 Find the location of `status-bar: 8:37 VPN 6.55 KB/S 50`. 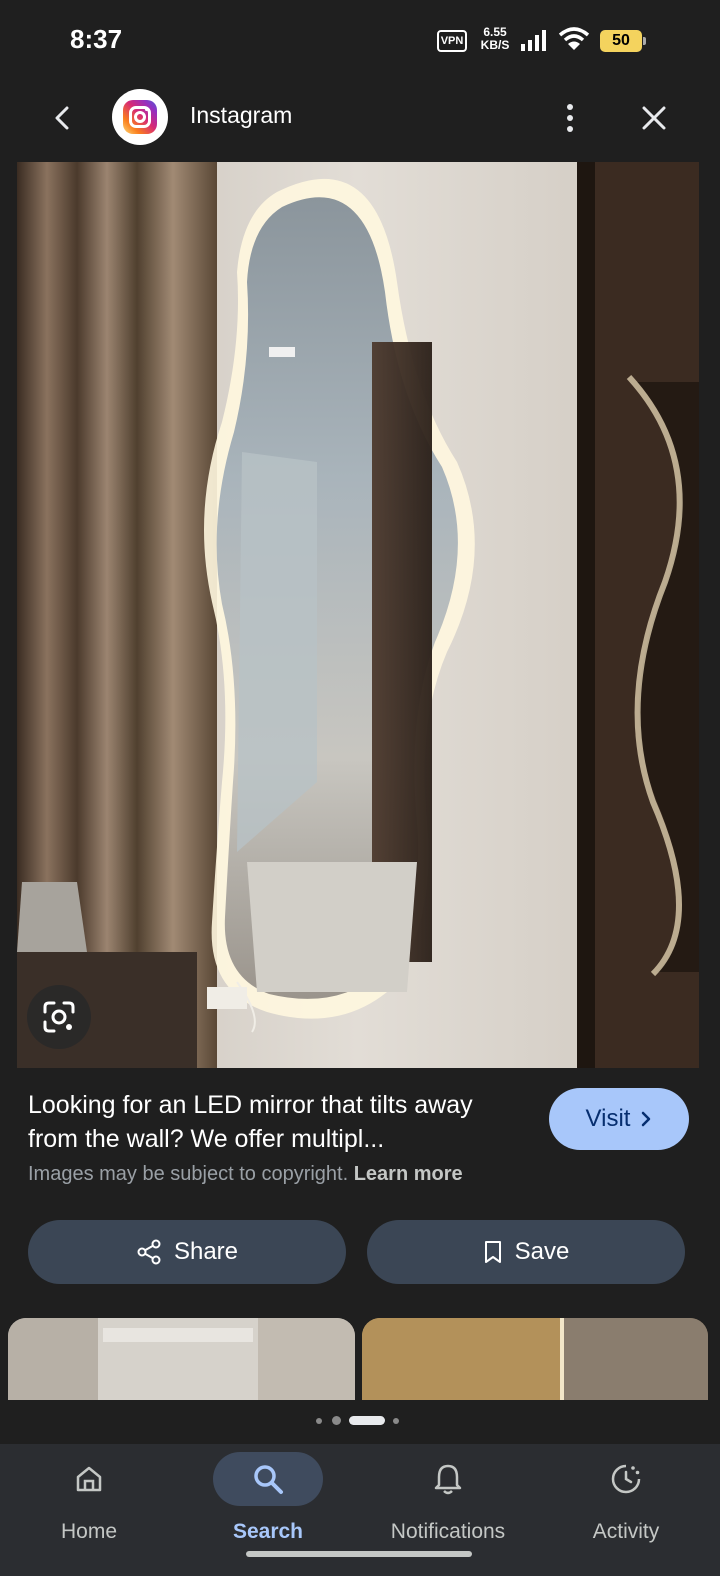

status-bar: 8:37 VPN 6.55 KB/S 50 is located at coordinates (360, 40).